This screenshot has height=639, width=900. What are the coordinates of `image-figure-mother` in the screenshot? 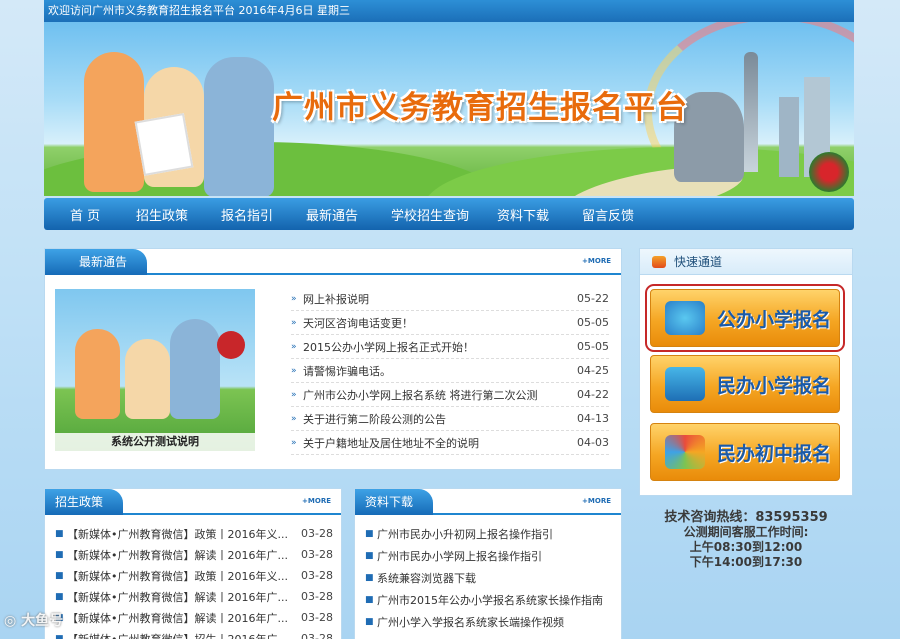 It's located at (97, 374).